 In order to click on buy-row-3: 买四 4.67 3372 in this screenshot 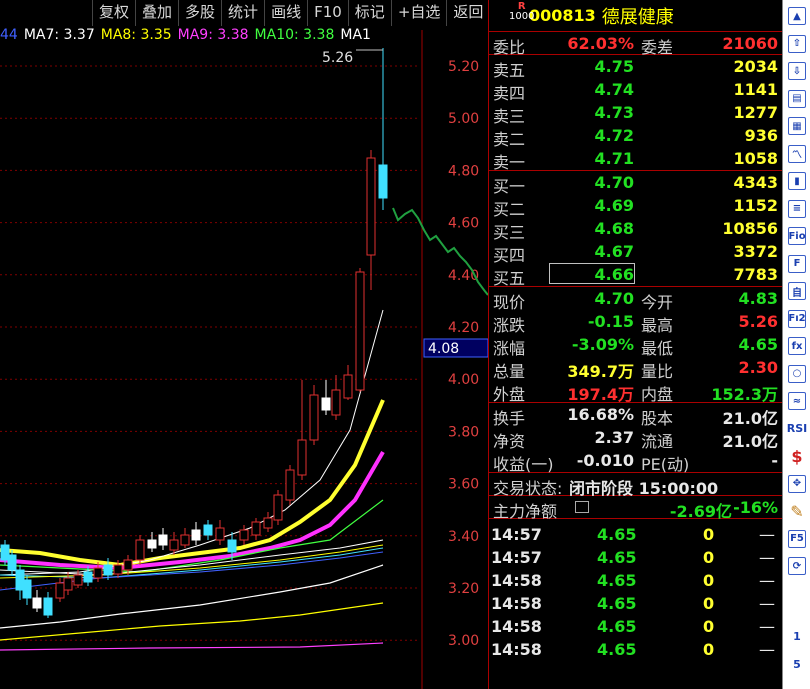, I will do `click(635, 252)`.